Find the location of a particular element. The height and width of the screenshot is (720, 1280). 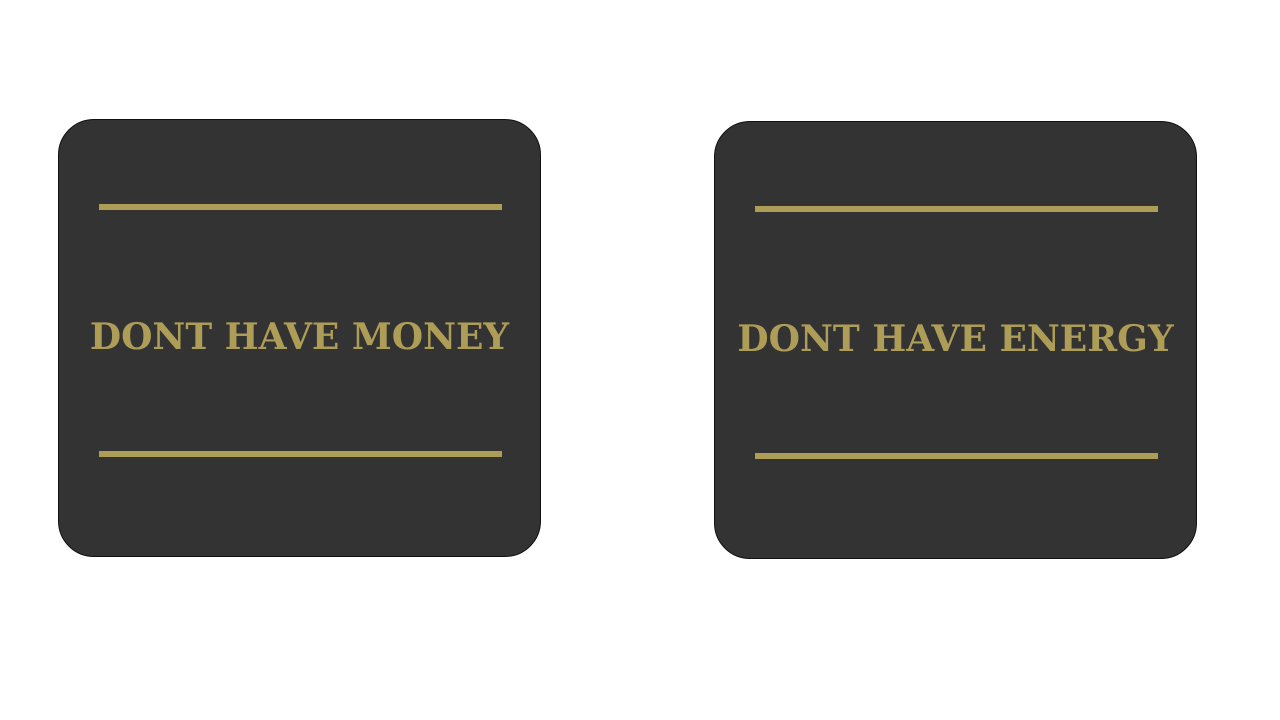

card-label: DONT HAVE MONEY is located at coordinates (299, 337).